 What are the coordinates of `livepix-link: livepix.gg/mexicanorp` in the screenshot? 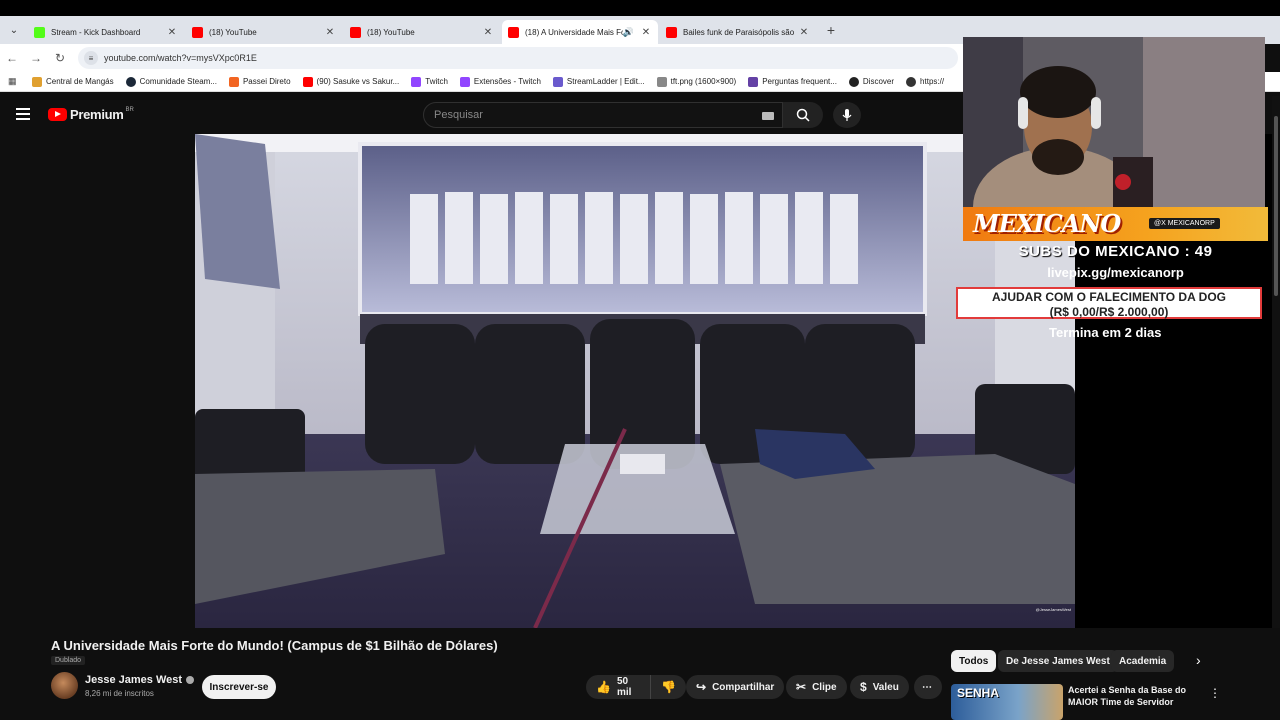 It's located at (1115, 272).